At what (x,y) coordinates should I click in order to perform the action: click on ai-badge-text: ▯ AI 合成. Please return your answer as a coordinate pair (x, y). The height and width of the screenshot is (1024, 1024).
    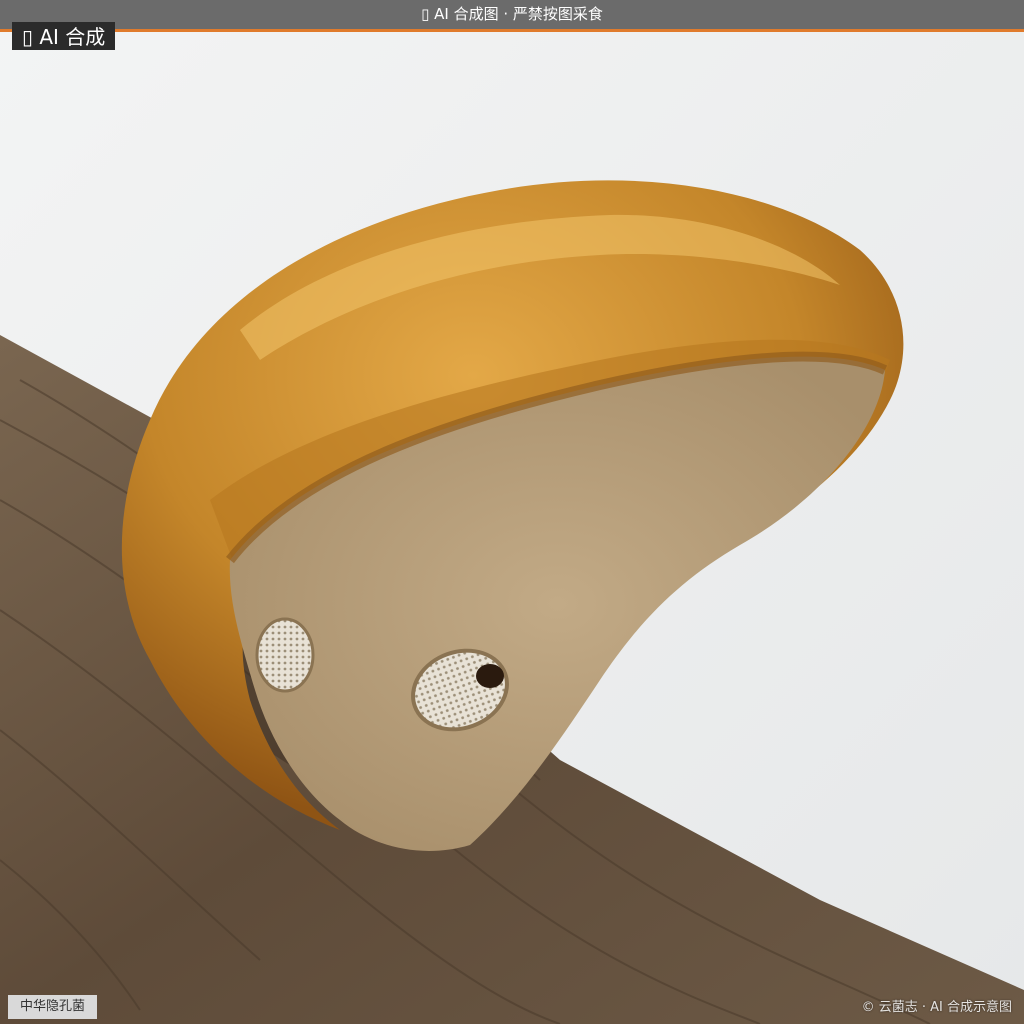
    Looking at the image, I should click on (64, 37).